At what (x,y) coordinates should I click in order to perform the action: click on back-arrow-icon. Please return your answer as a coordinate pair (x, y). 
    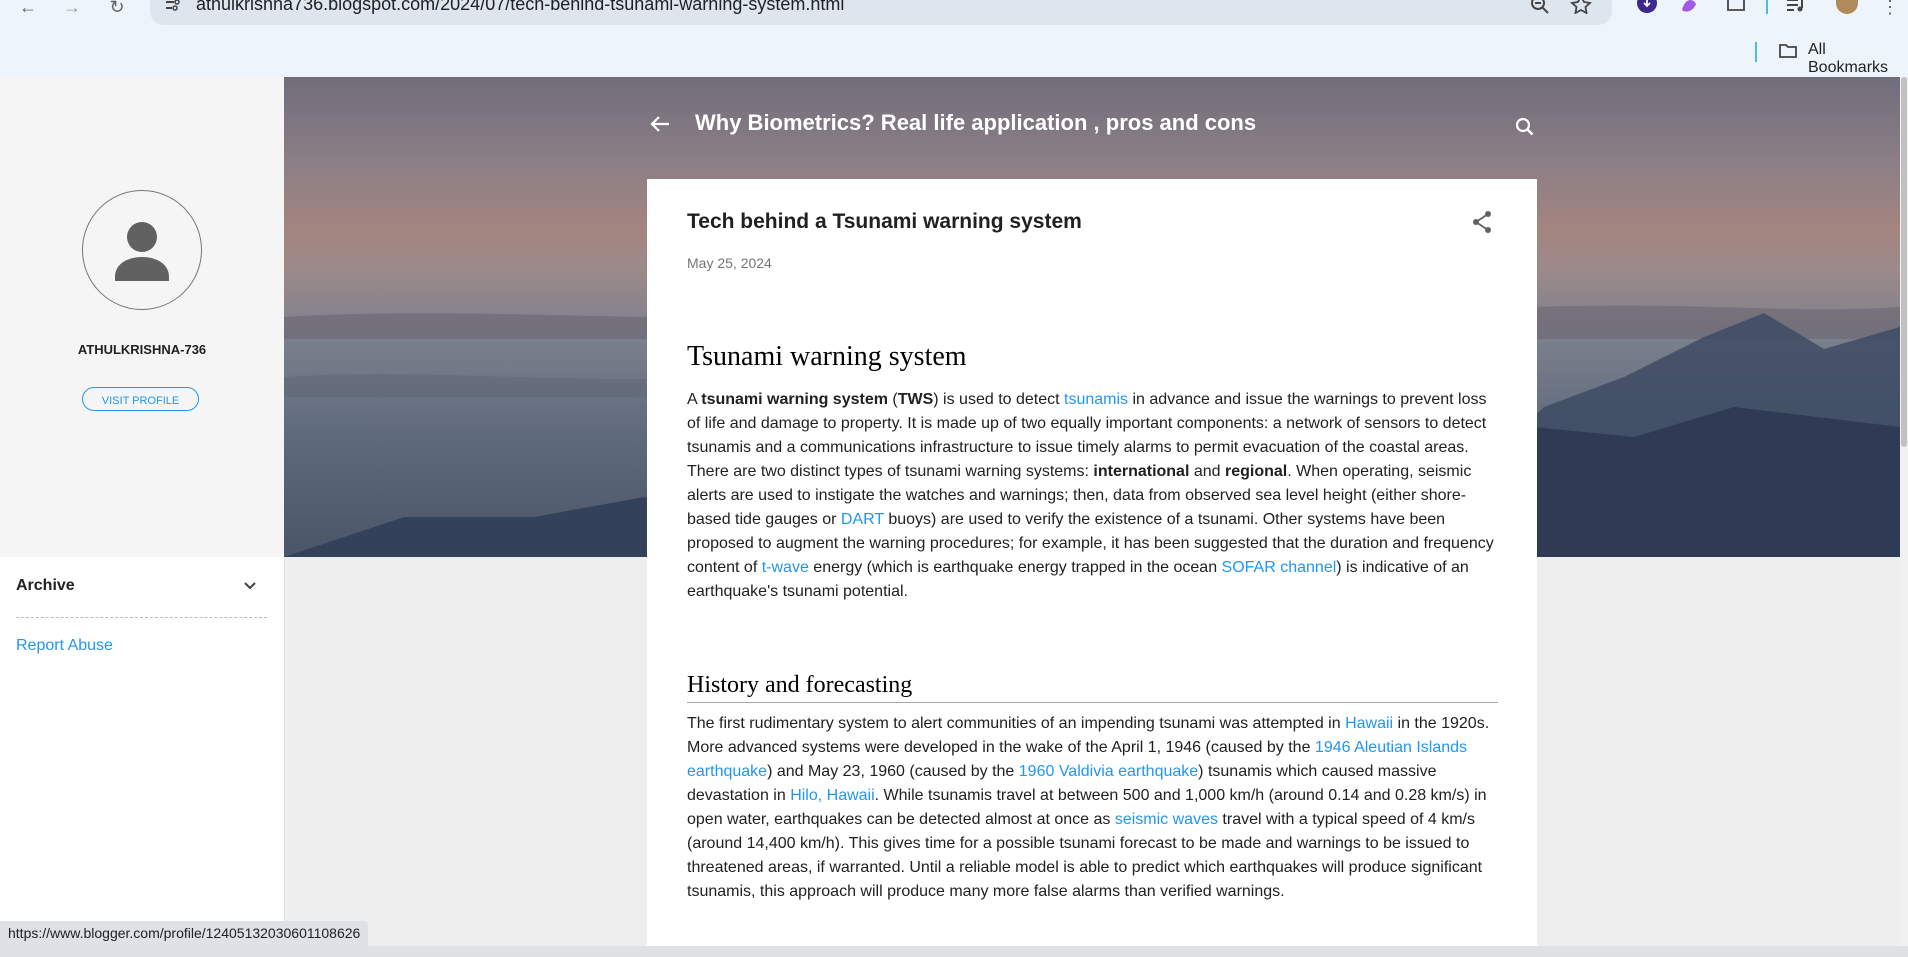
    Looking at the image, I should click on (660, 124).